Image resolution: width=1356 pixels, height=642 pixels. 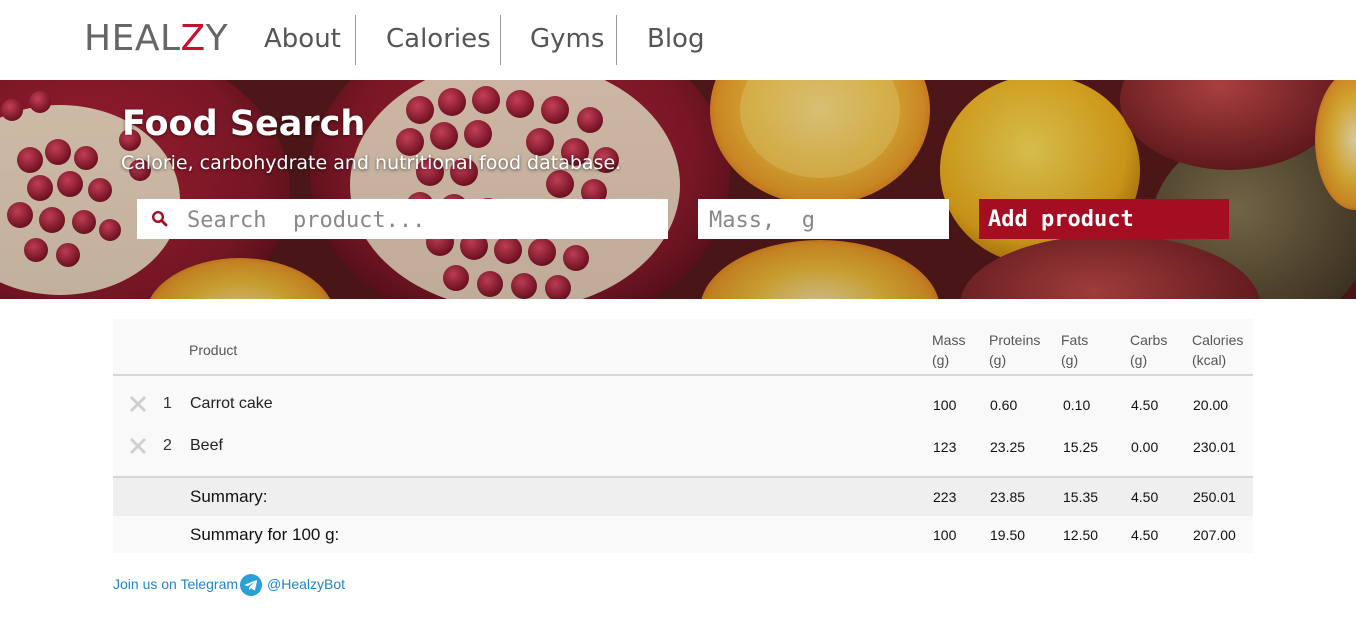 I want to click on nav-gyms: Gyms, so click(x=567, y=39).